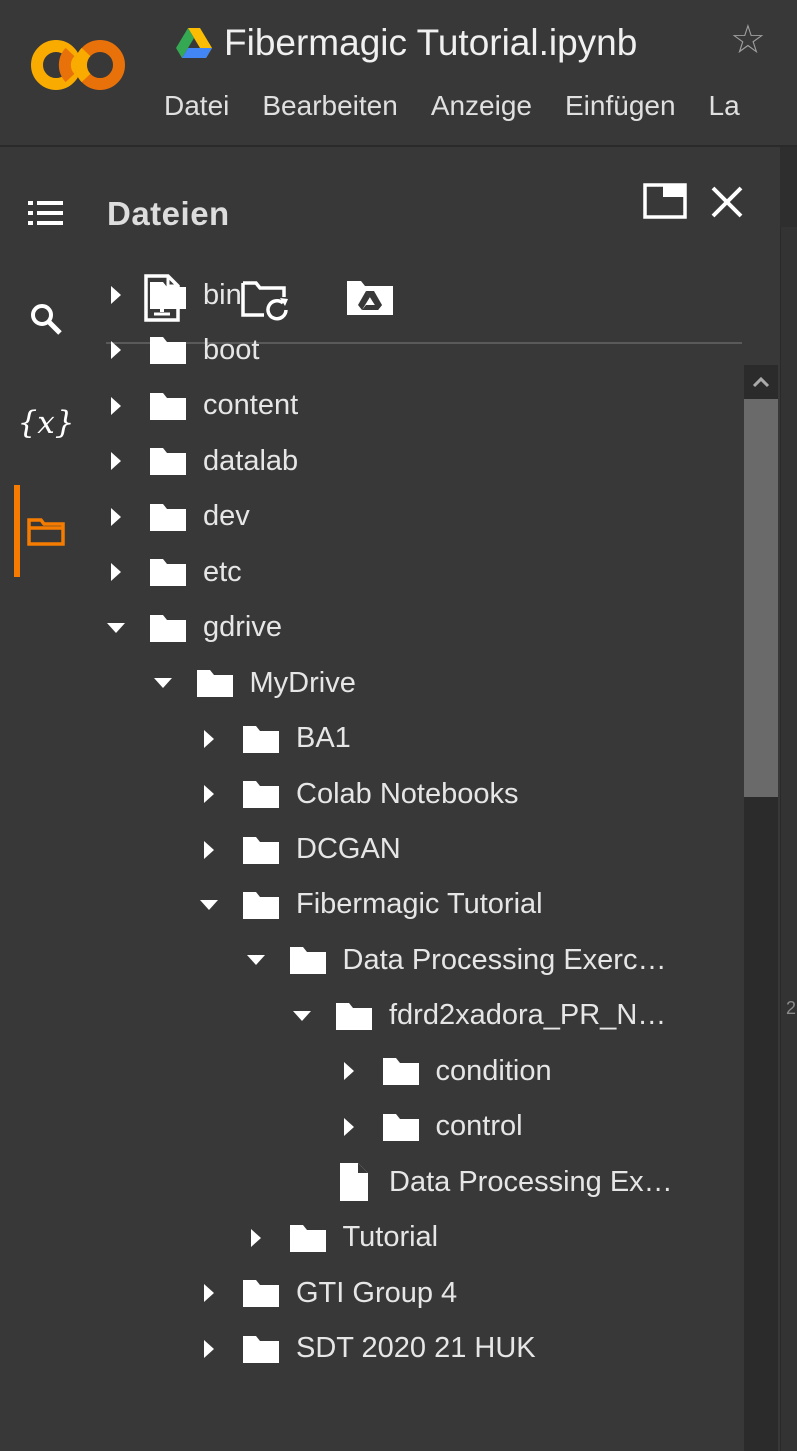 This screenshot has height=1451, width=797. I want to click on tree-folder-row: Fibermagic Tutorial, so click(369, 905).